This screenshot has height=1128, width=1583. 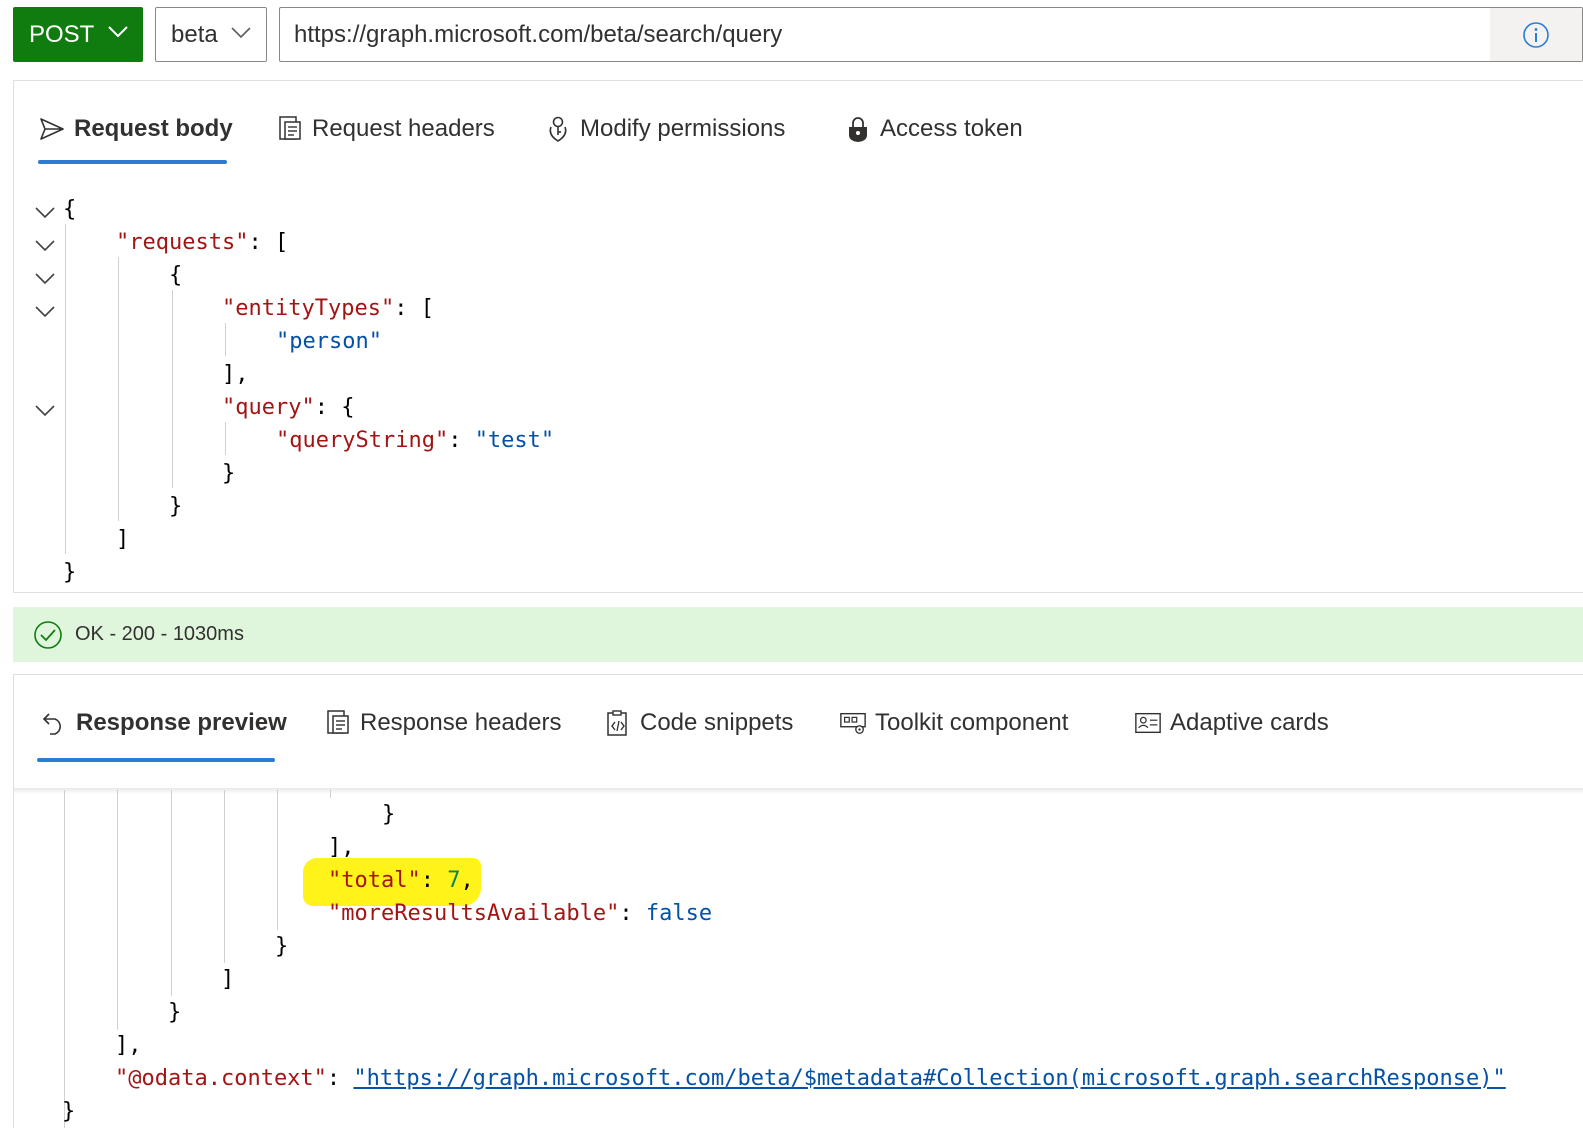 What do you see at coordinates (520, 913) in the screenshot?
I see `code-line: "moreResultsAvailable": false` at bounding box center [520, 913].